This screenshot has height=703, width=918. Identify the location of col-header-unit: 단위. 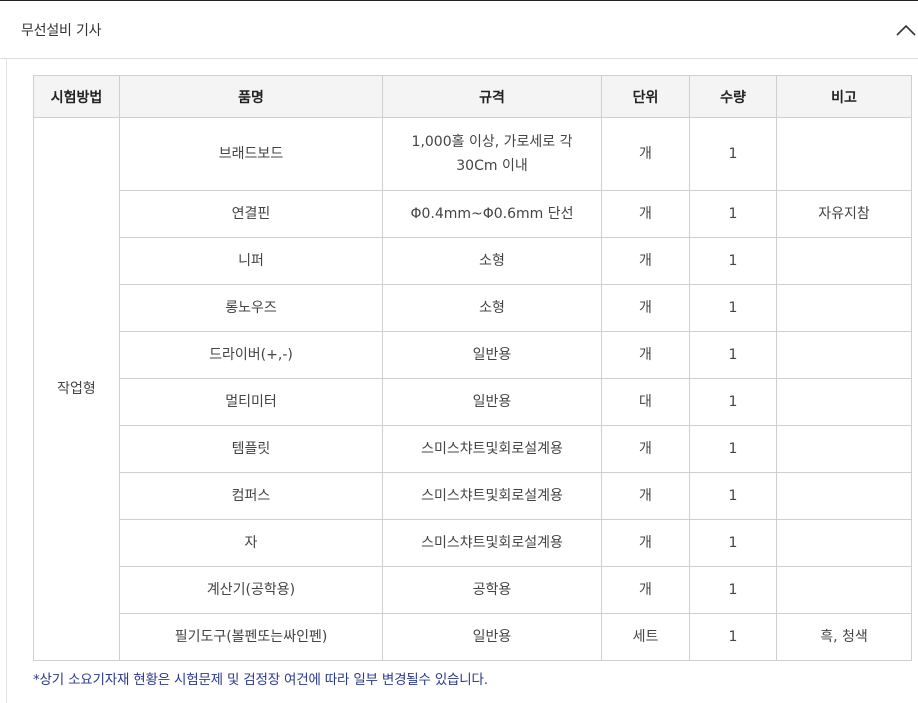
(645, 96).